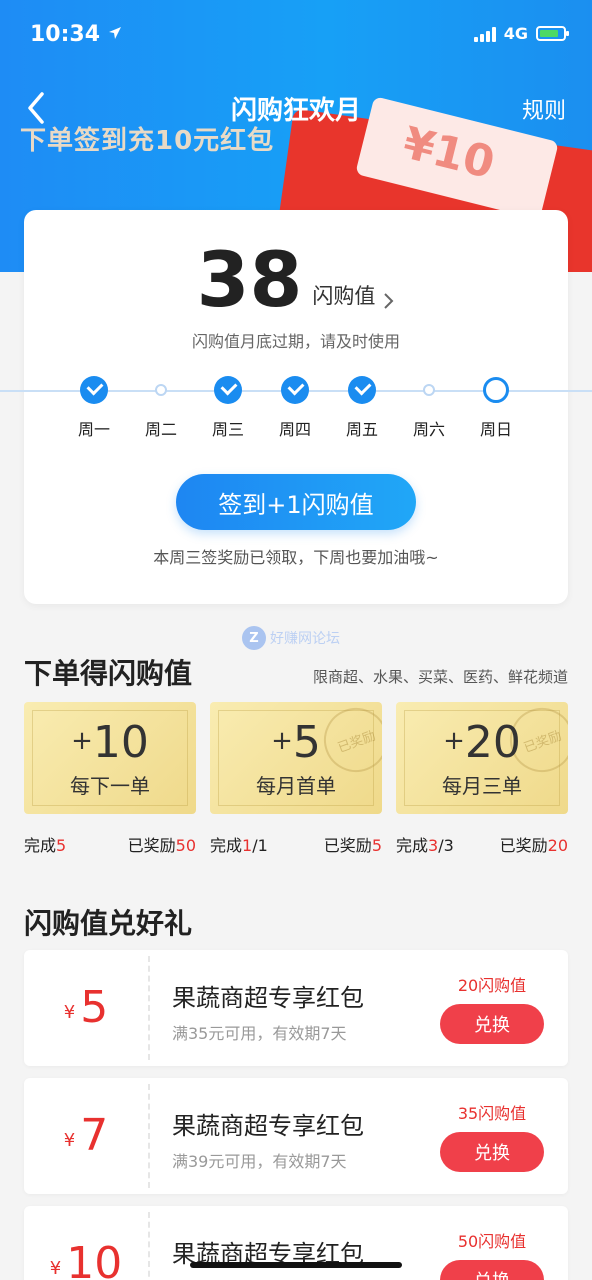 The image size is (592, 1280). What do you see at coordinates (76, 34) in the screenshot?
I see `status-time: 10:34` at bounding box center [76, 34].